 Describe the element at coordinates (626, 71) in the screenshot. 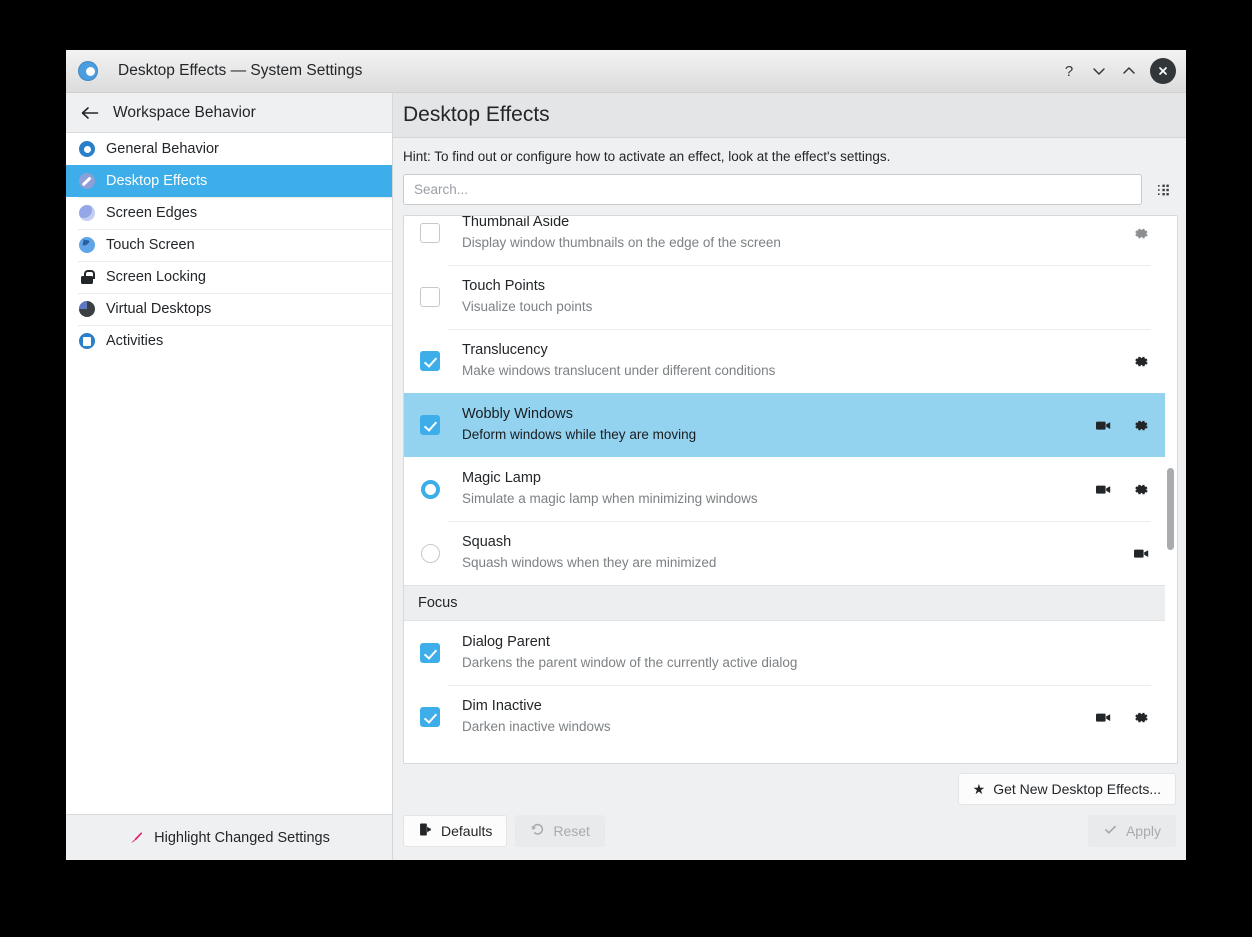

I see `title-bar: Desktop Effects — System Settings ?` at that location.